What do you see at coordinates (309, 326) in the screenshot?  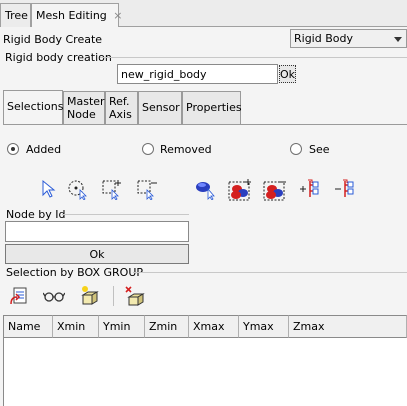 I see `column-header-zmax-label: Zmax` at bounding box center [309, 326].